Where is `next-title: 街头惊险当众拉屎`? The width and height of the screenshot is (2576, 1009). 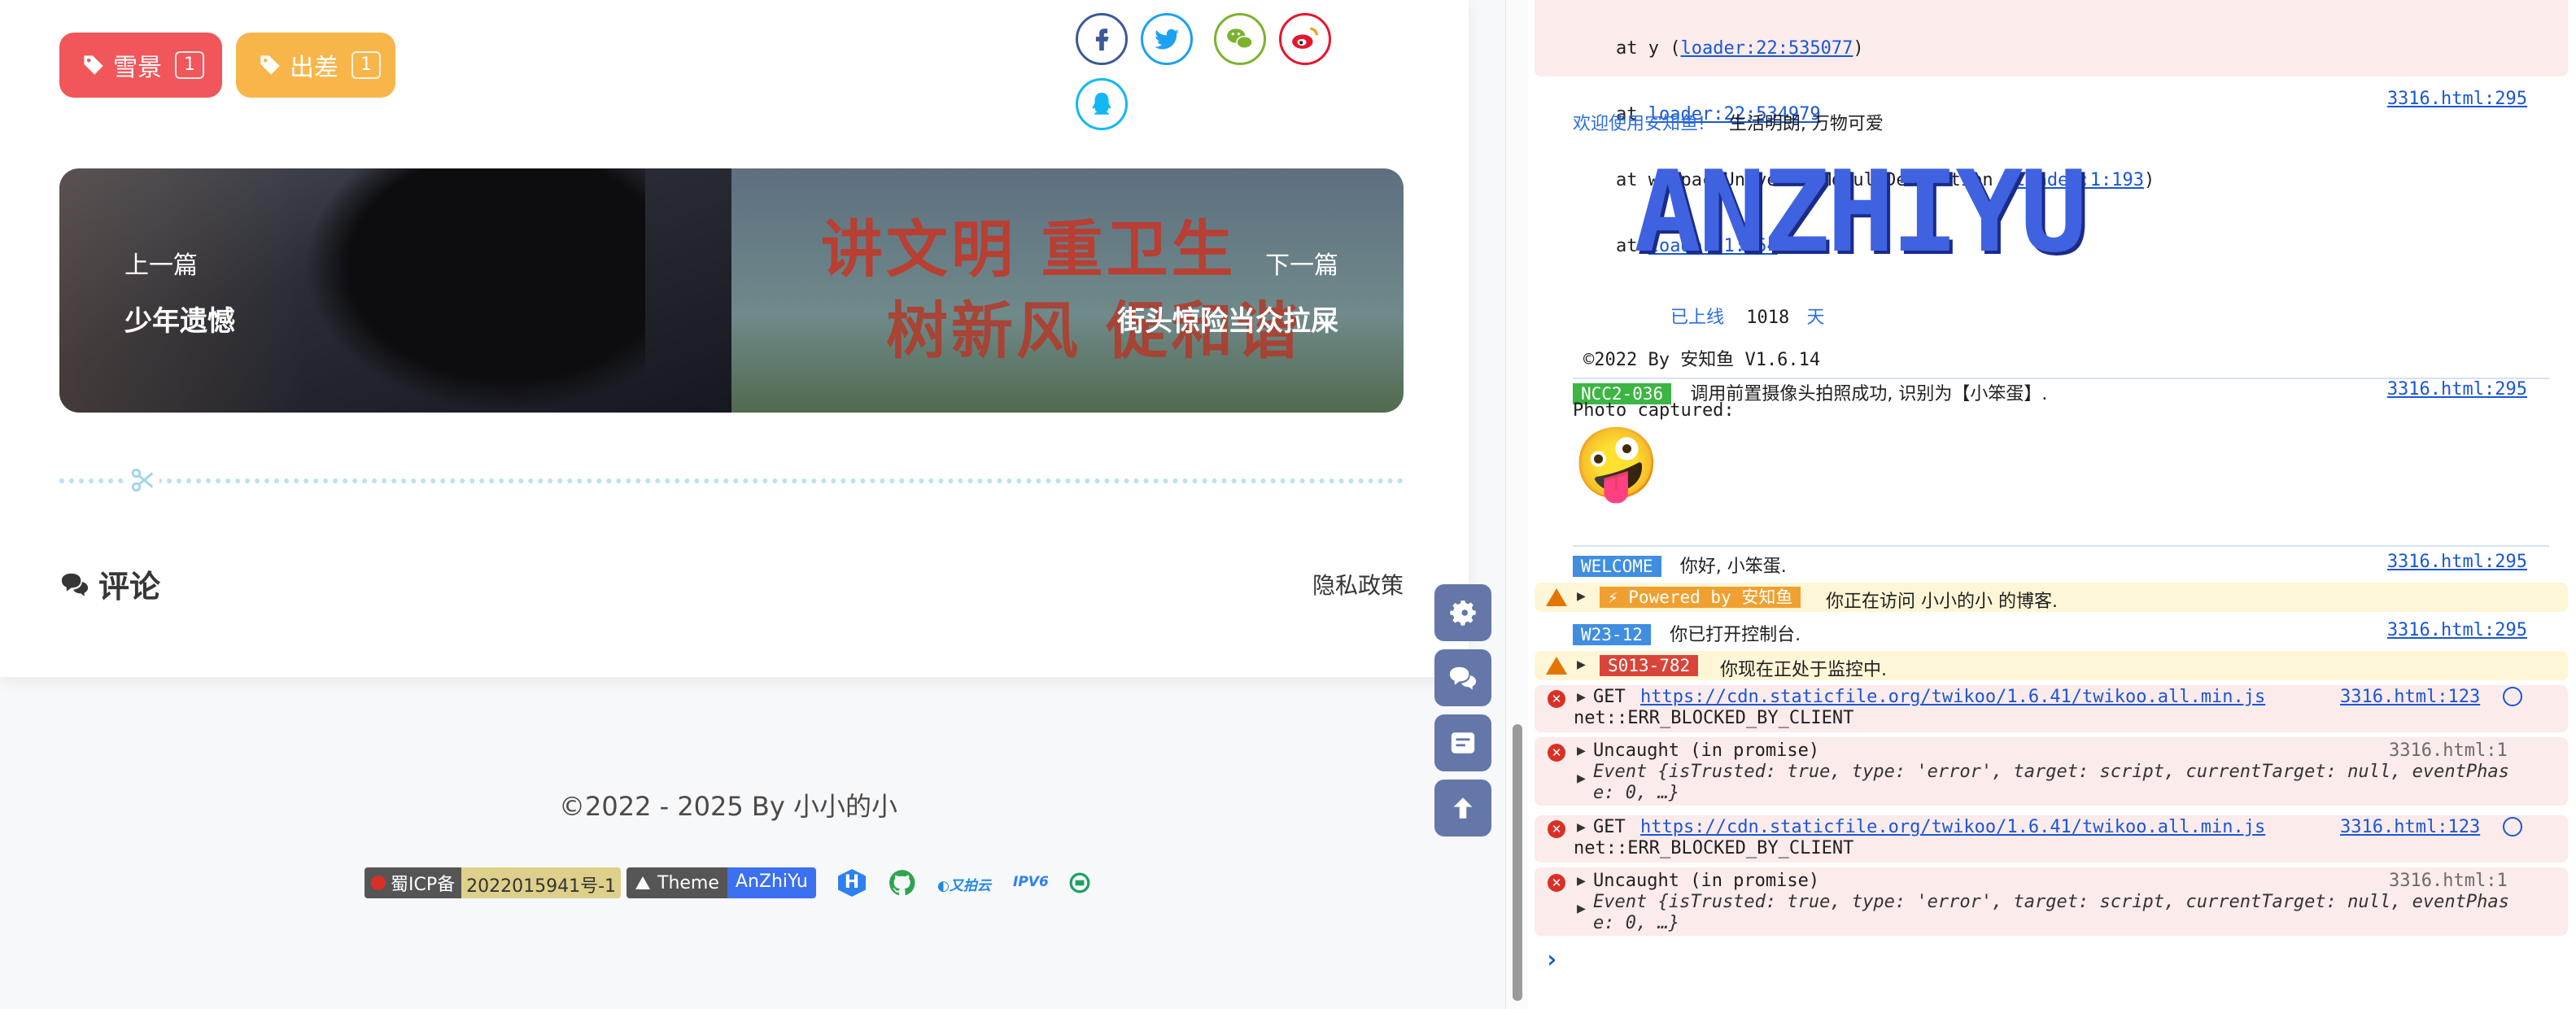 next-title: 街头惊险当众拉屎 is located at coordinates (1227, 319).